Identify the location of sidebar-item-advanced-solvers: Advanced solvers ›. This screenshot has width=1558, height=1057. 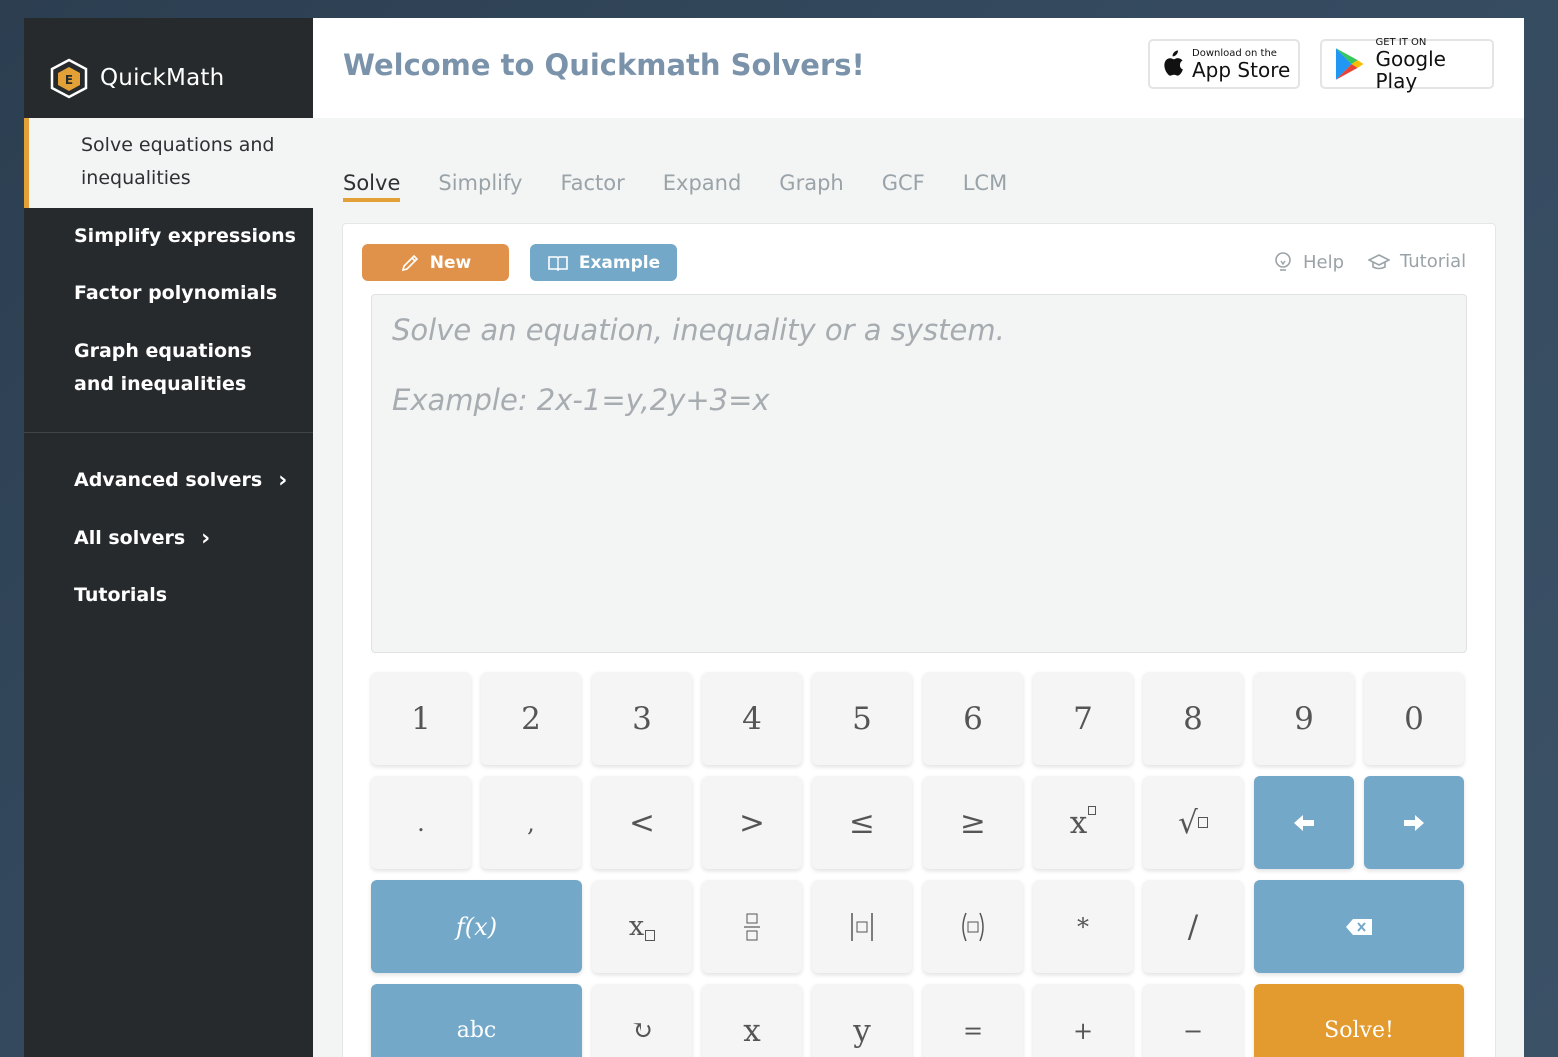
(168, 480).